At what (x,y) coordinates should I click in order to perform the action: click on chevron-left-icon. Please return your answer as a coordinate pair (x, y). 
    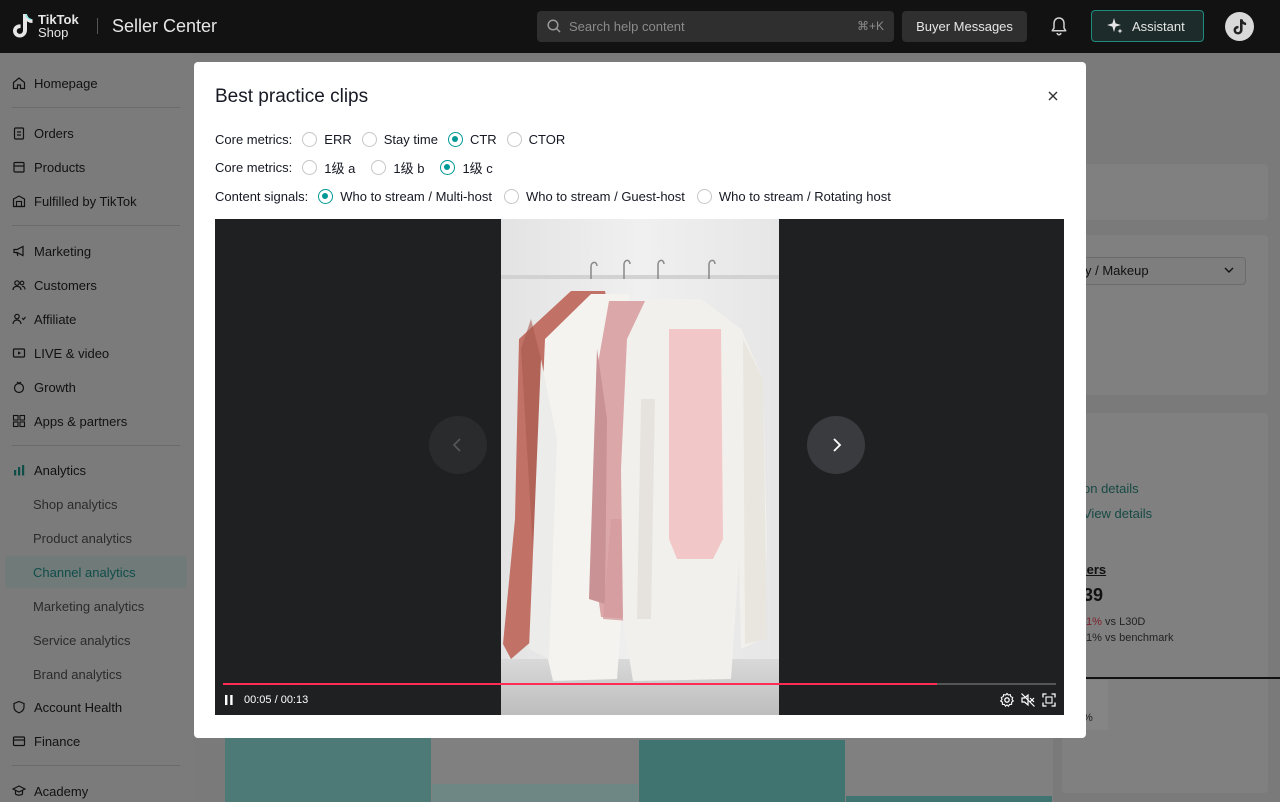
    Looking at the image, I should click on (456, 445).